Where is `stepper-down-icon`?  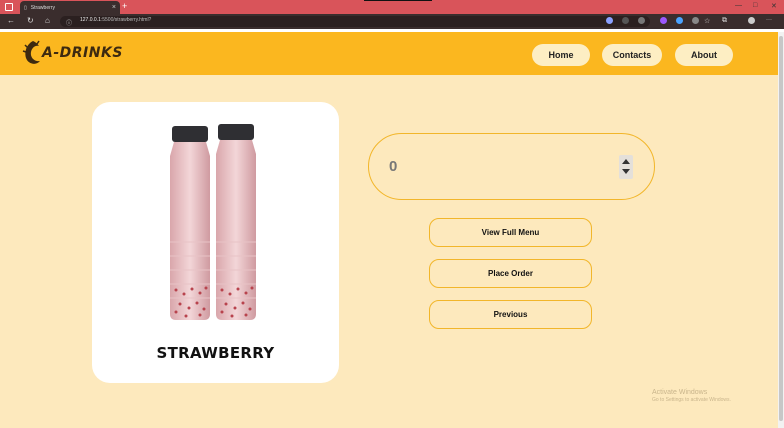
stepper-down-icon is located at coordinates (626, 171).